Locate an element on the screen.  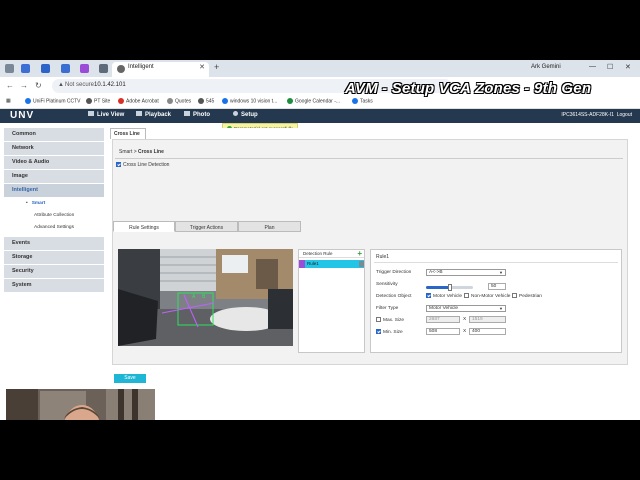
min-width-input: 508 is located at coordinates (443, 331).